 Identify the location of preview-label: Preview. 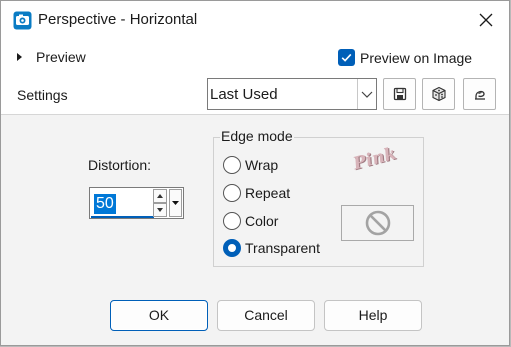
(61, 57).